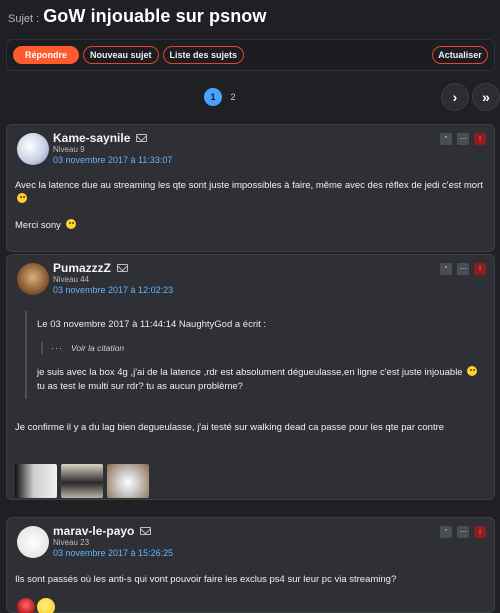  Describe the element at coordinates (57, 348) in the screenshot. I see `ellipsis-icon: ···` at that location.